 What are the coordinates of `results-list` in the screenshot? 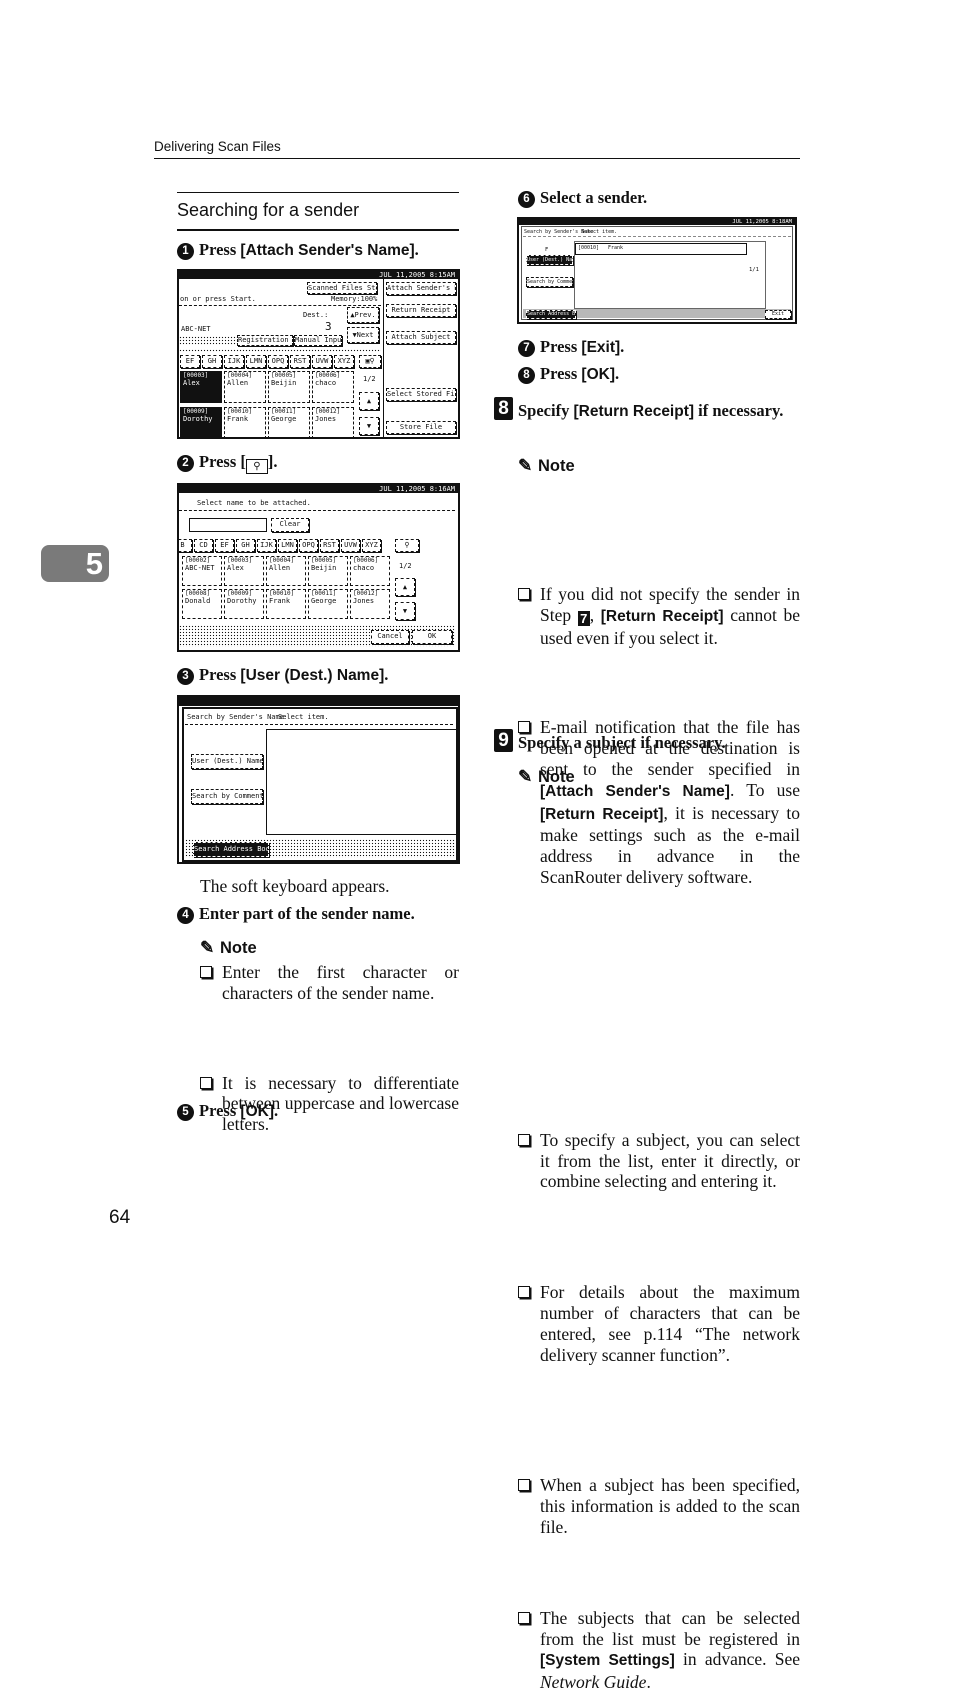 It's located at (361, 782).